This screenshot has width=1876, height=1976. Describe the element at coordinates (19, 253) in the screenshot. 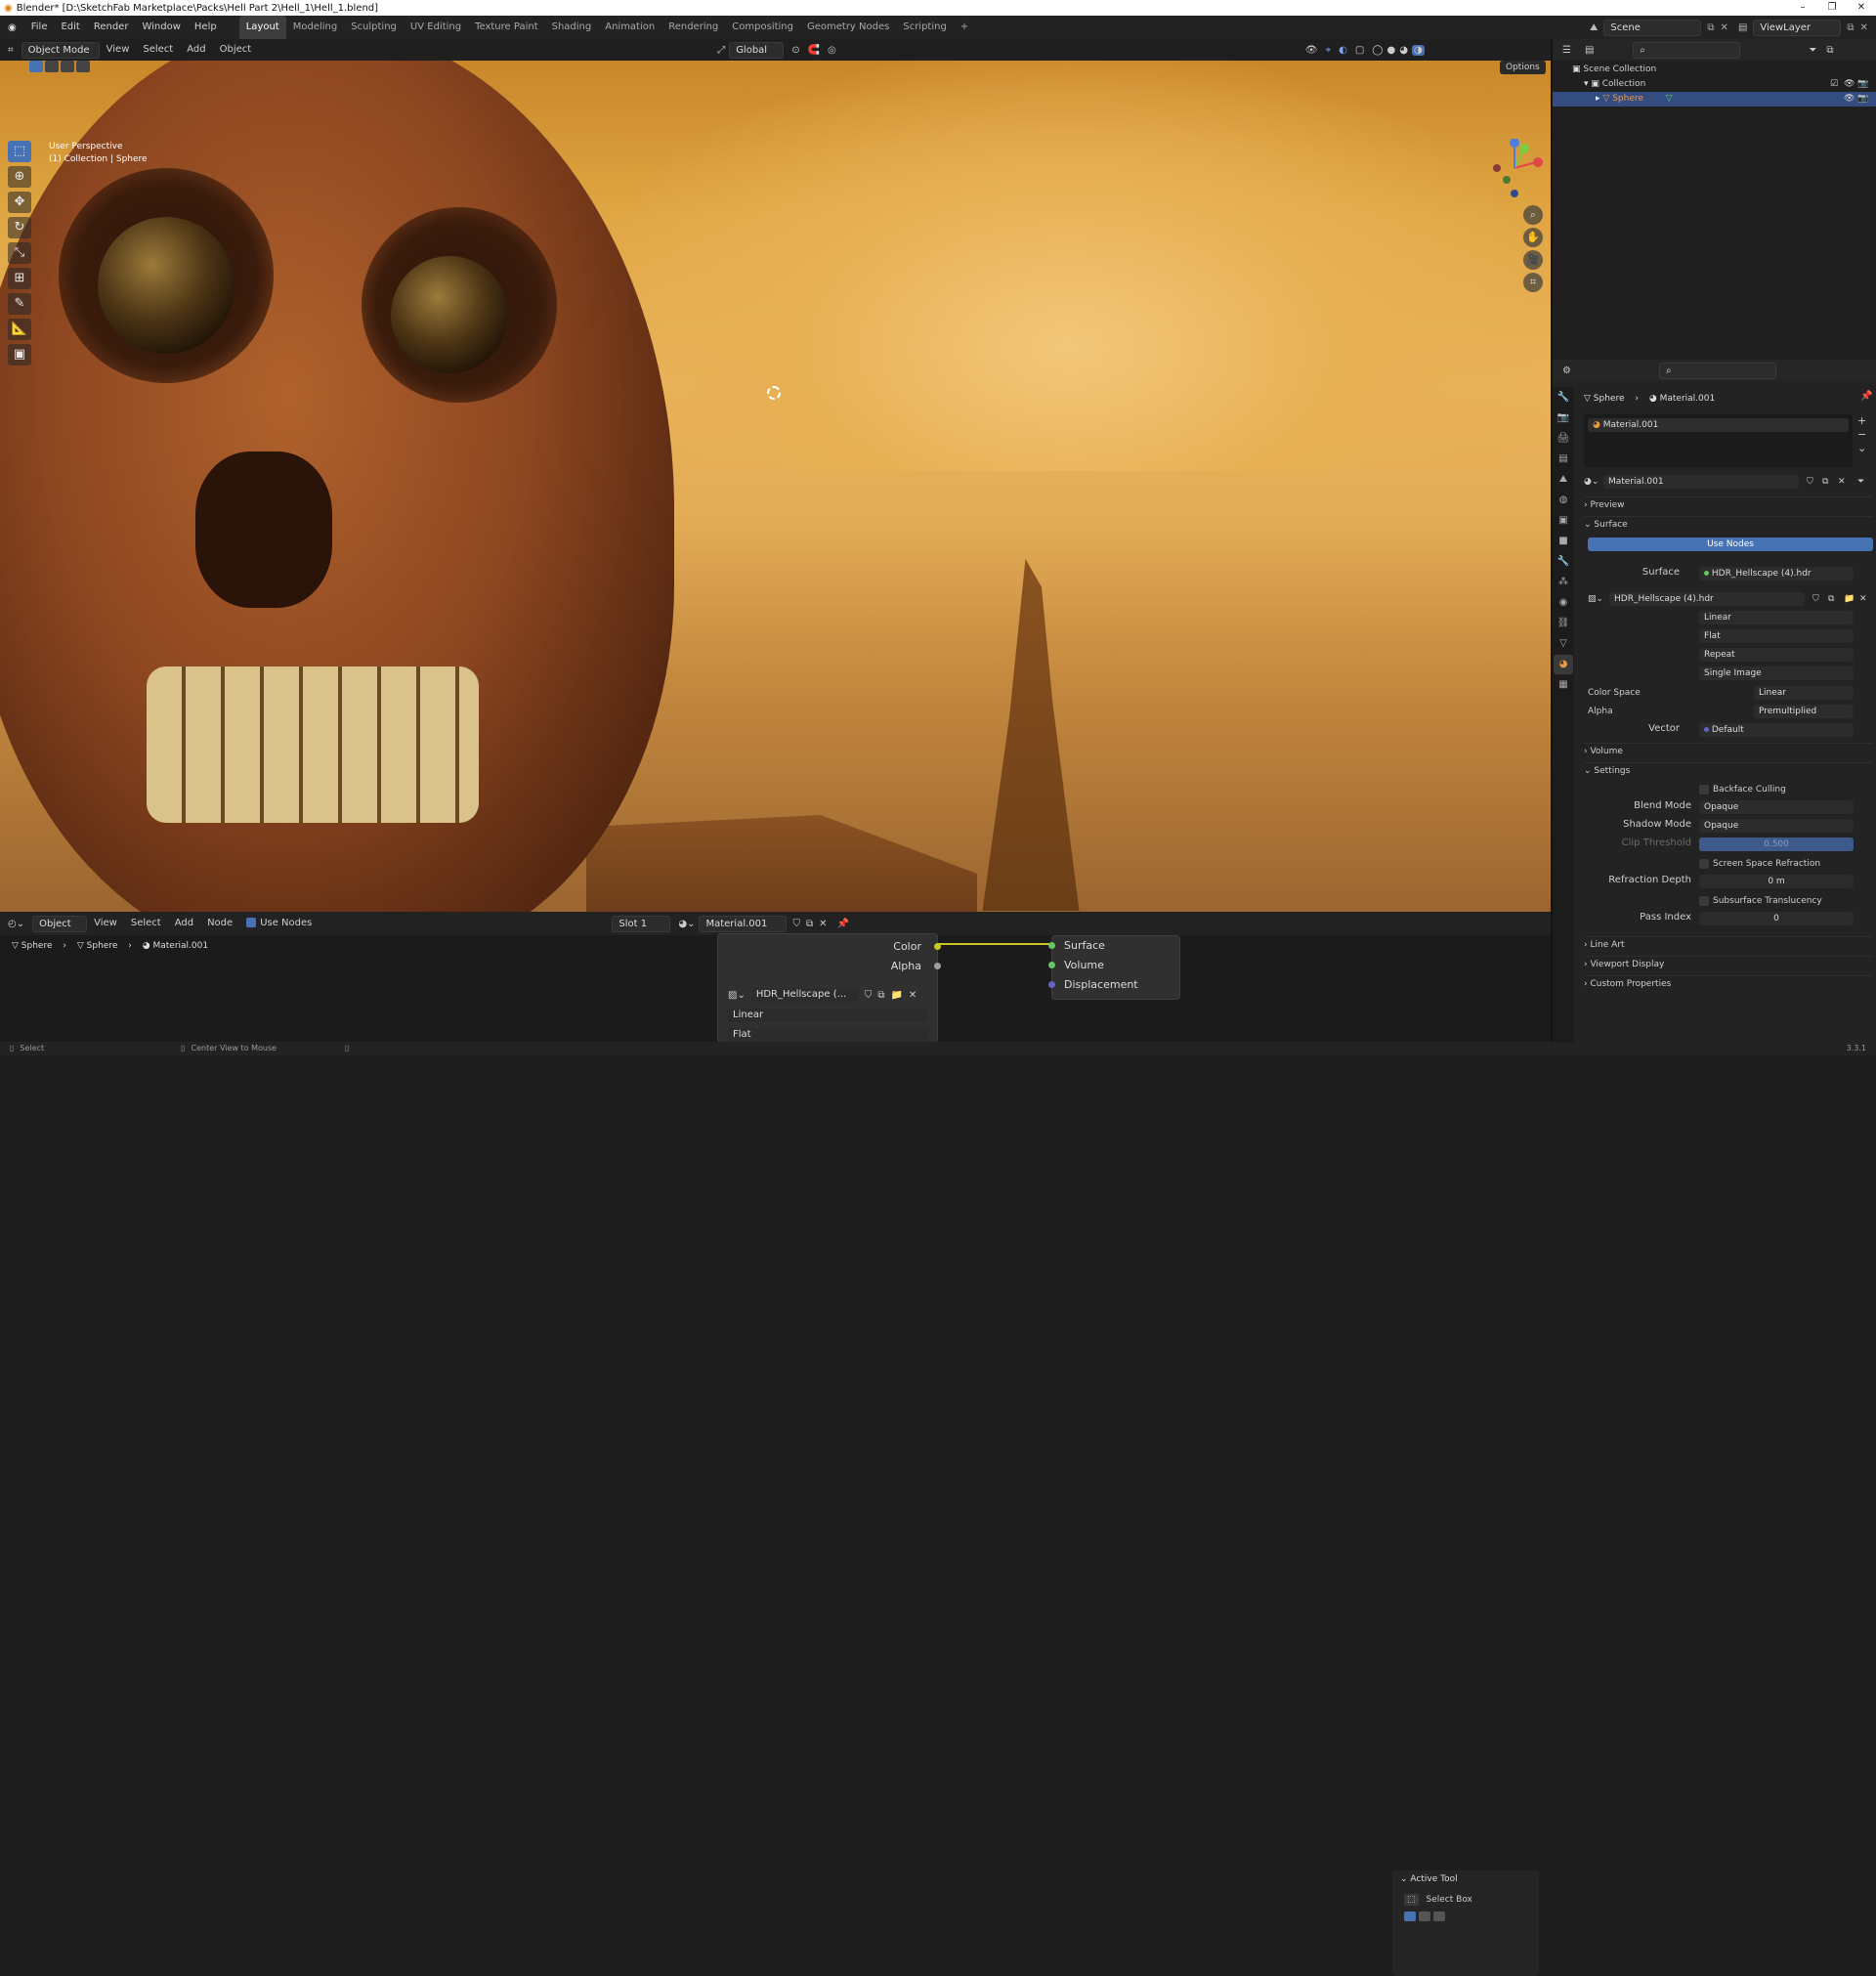

I see `scale-tool: ⤡` at that location.